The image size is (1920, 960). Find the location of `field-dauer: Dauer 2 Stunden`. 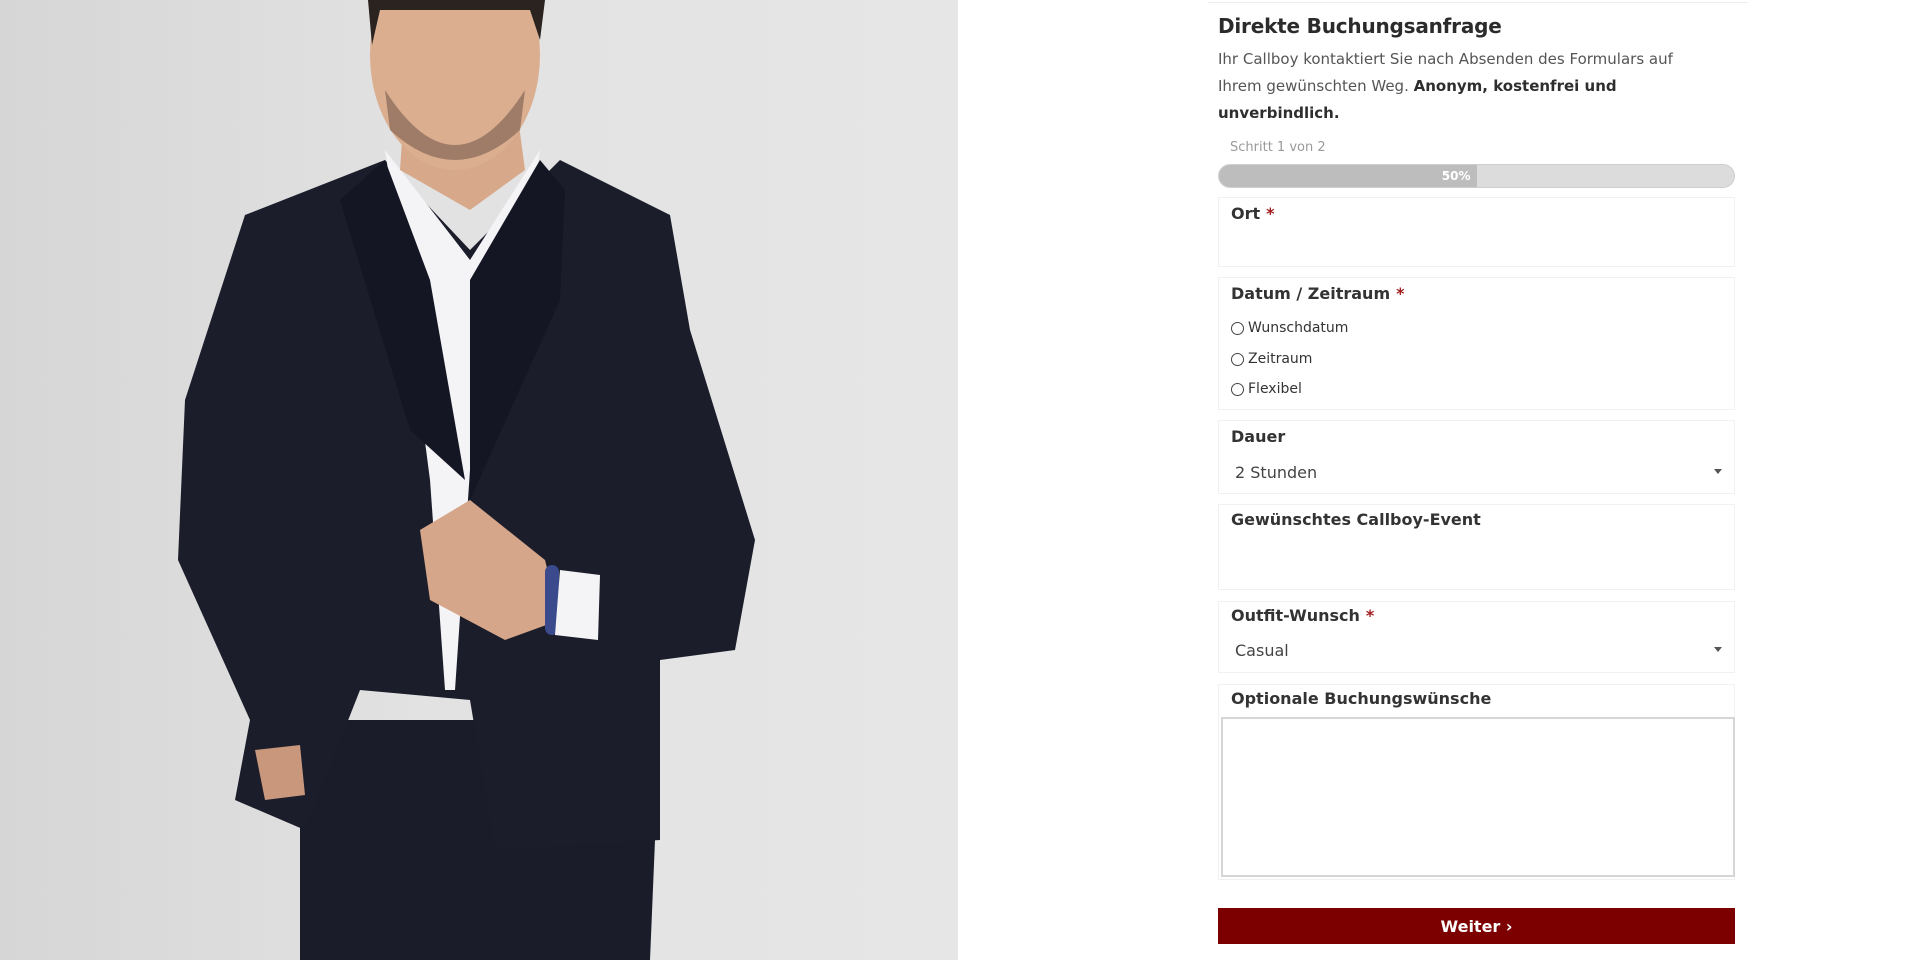

field-dauer: Dauer 2 Stunden is located at coordinates (1476, 457).